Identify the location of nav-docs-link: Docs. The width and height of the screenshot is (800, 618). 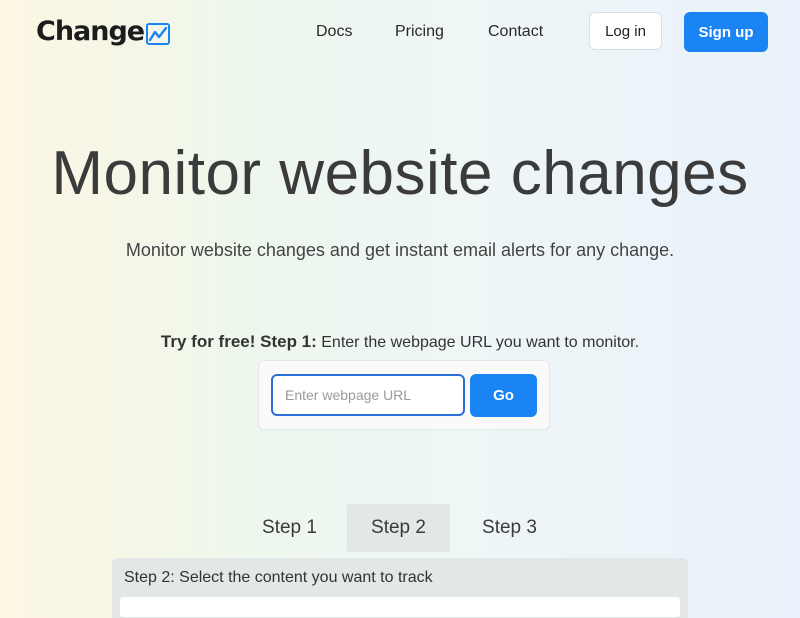
(334, 32).